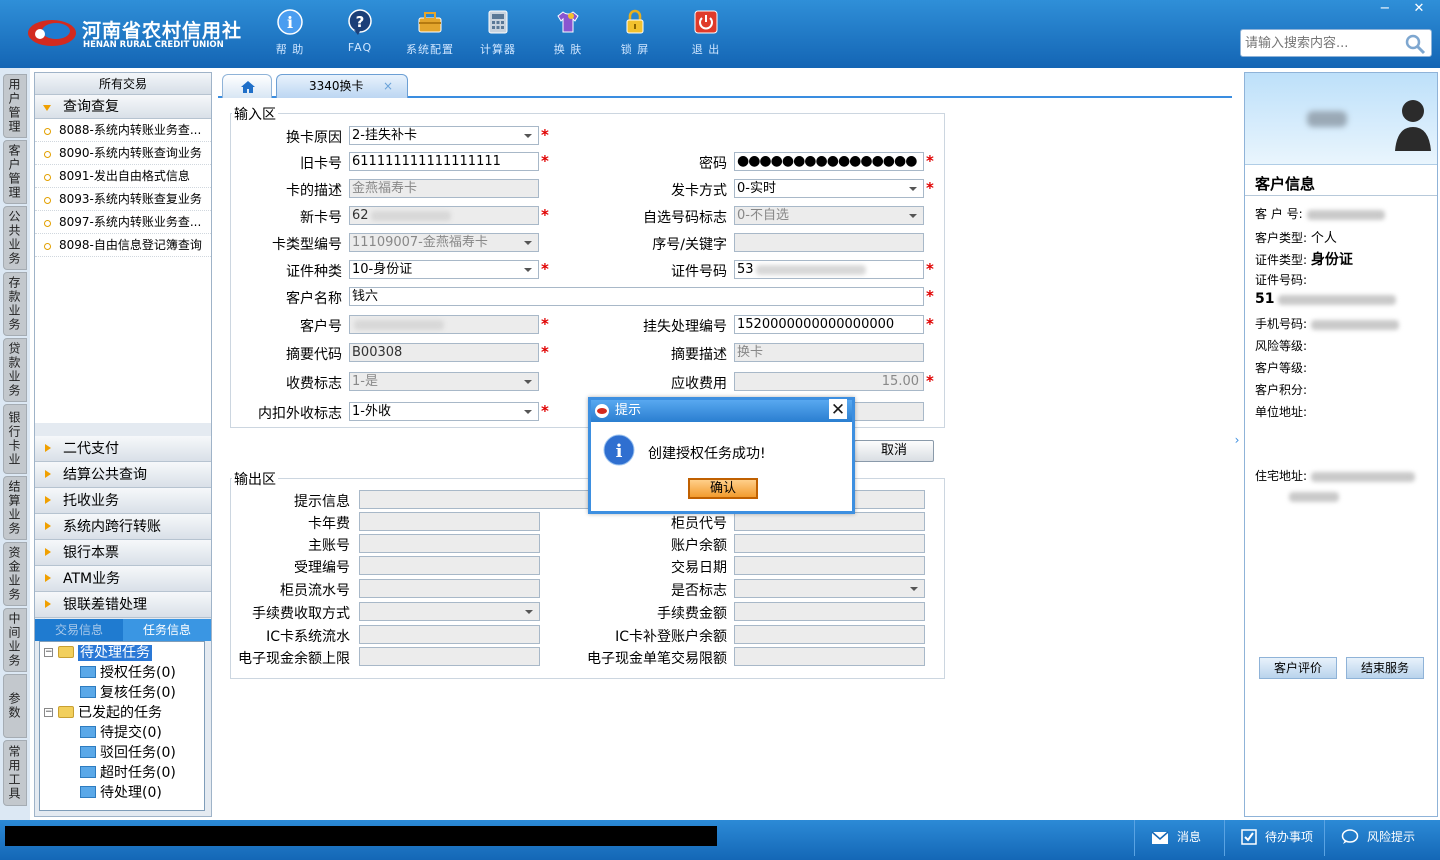 This screenshot has width=1440, height=860. I want to click on id-no-input: 53, so click(829, 269).